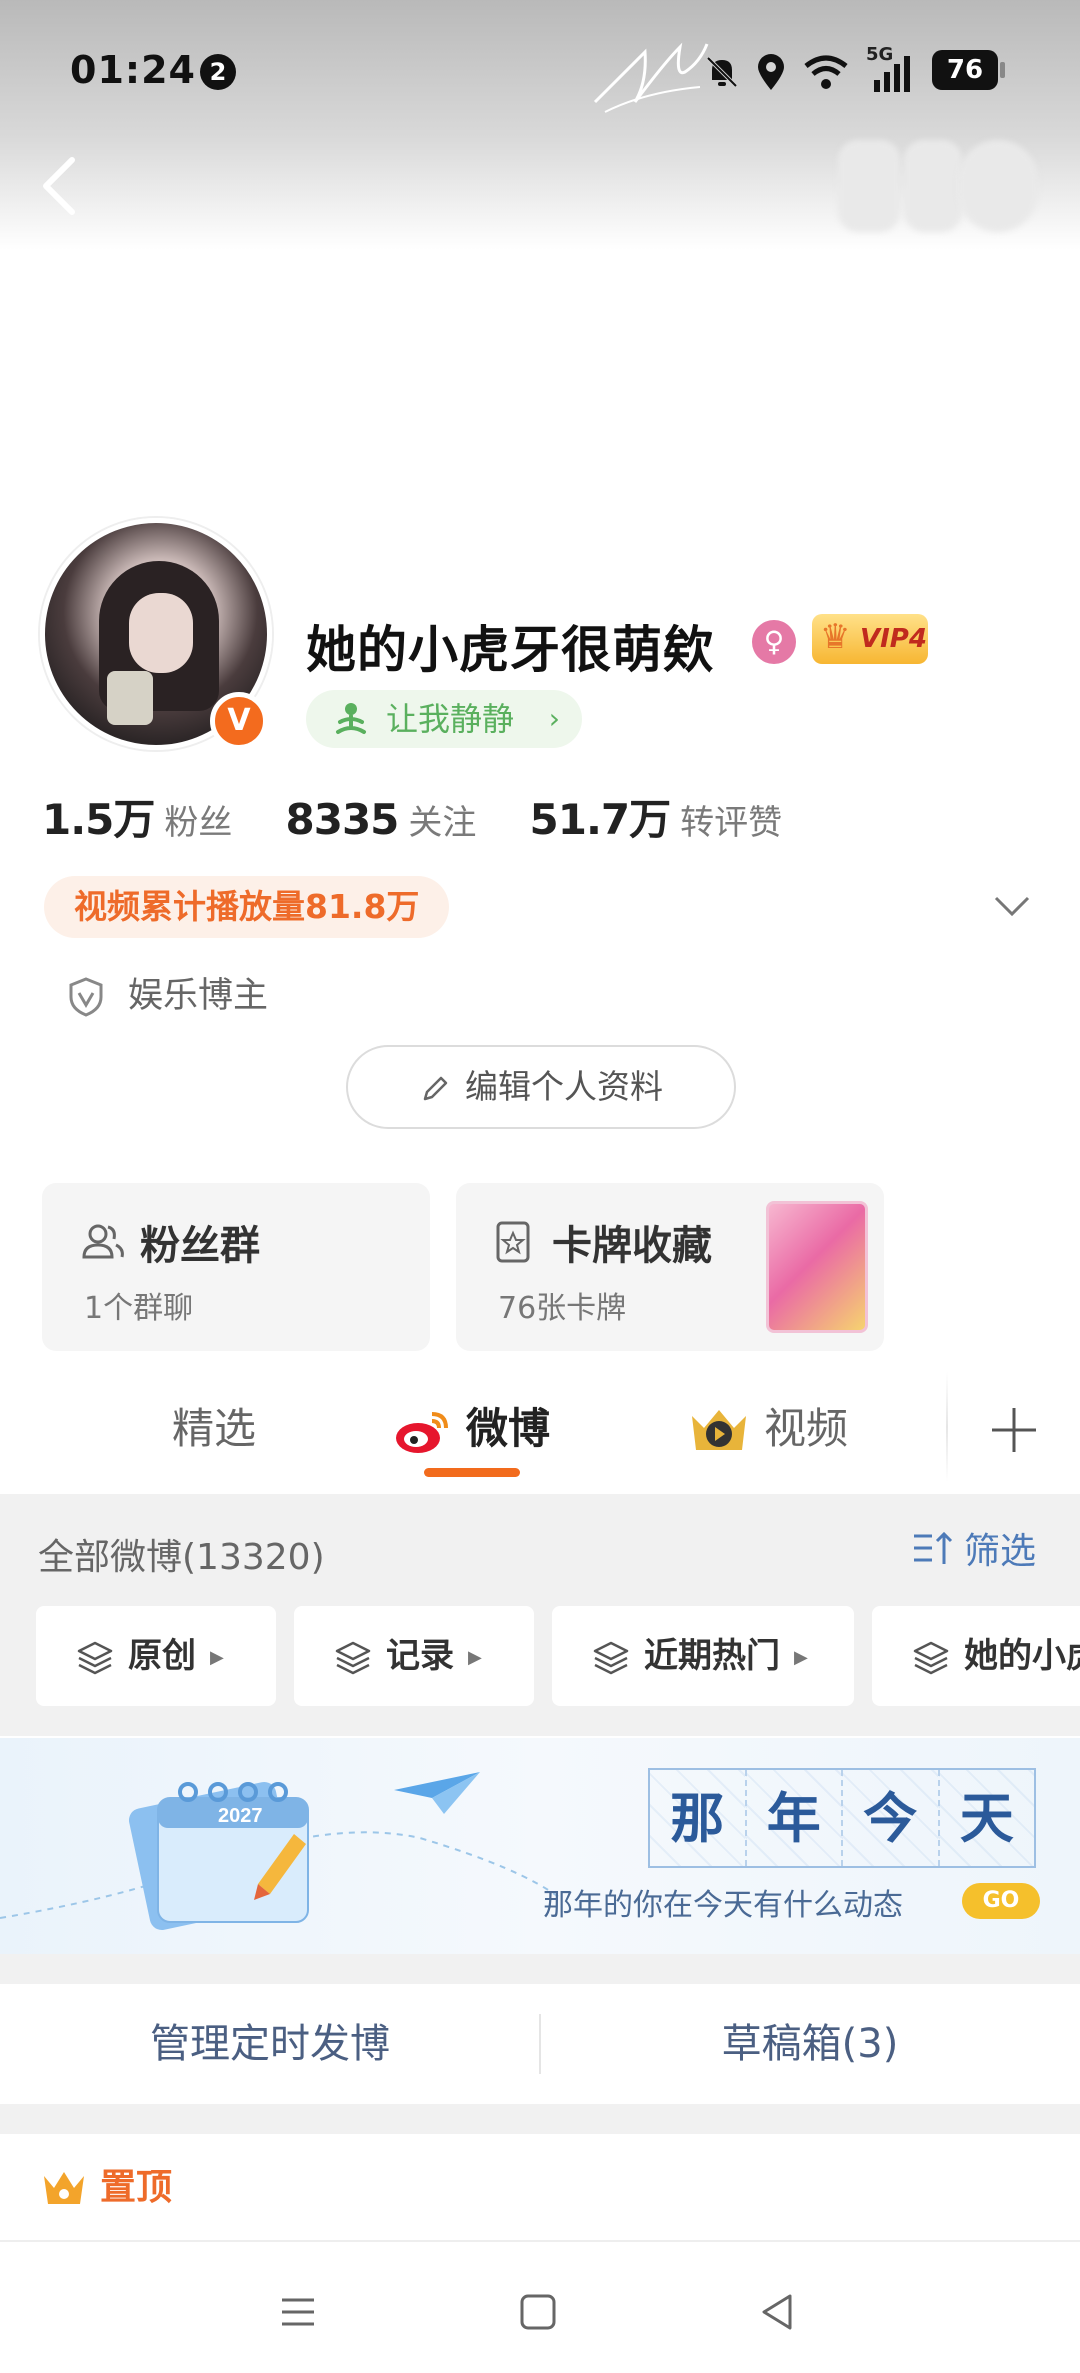  What do you see at coordinates (64, 186) in the screenshot?
I see `back-arrow-icon` at bounding box center [64, 186].